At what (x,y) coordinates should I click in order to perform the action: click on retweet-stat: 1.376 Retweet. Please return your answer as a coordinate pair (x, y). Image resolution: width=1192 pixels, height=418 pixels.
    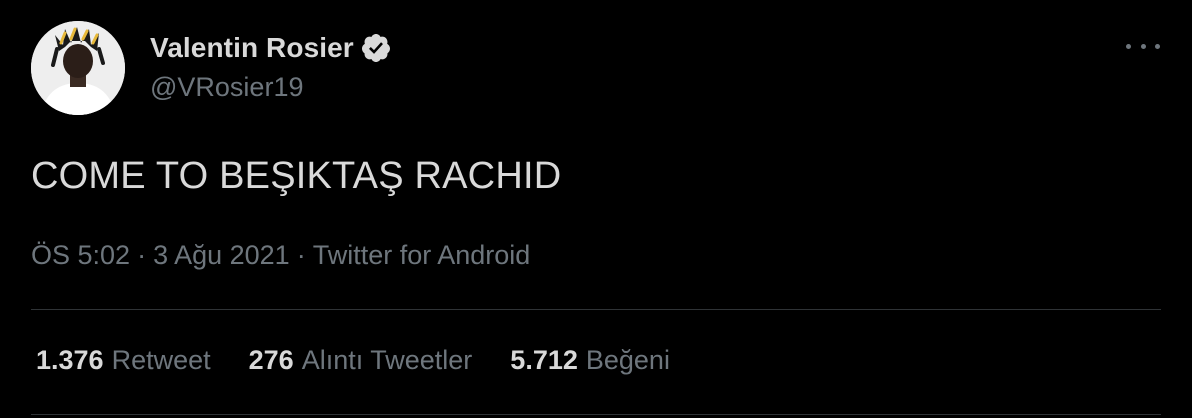
    Looking at the image, I should click on (123, 360).